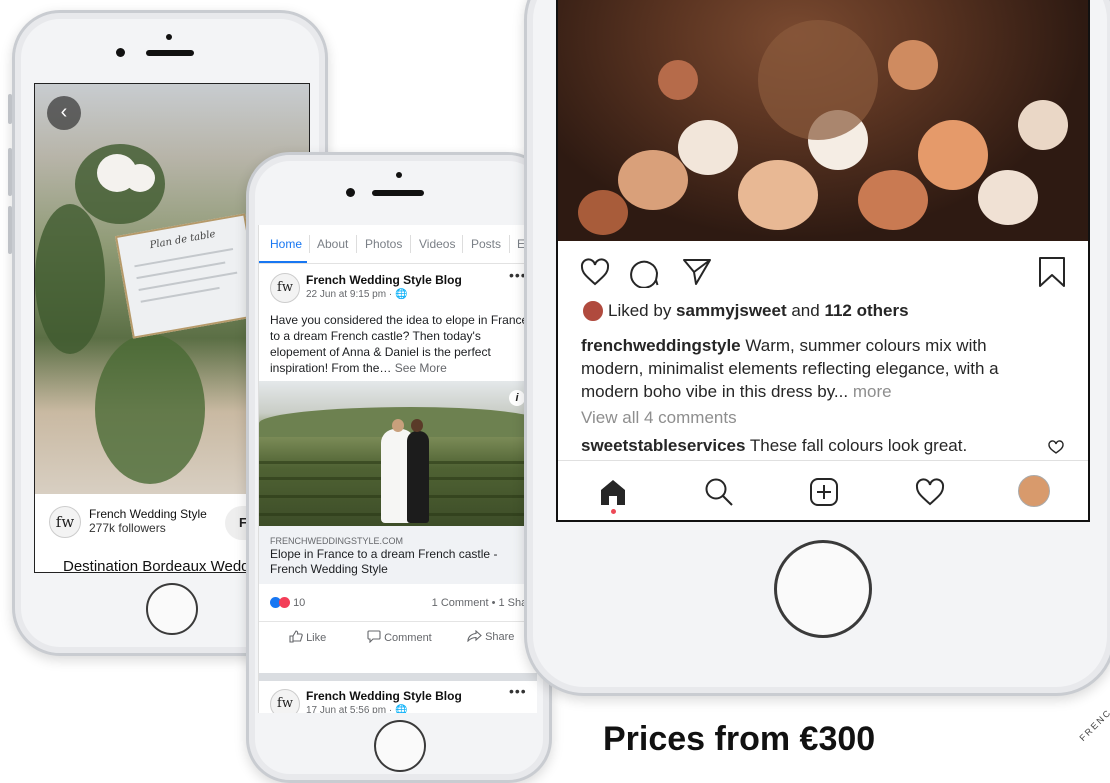 The height and width of the screenshot is (783, 1110). I want to click on send-icon, so click(697, 272).